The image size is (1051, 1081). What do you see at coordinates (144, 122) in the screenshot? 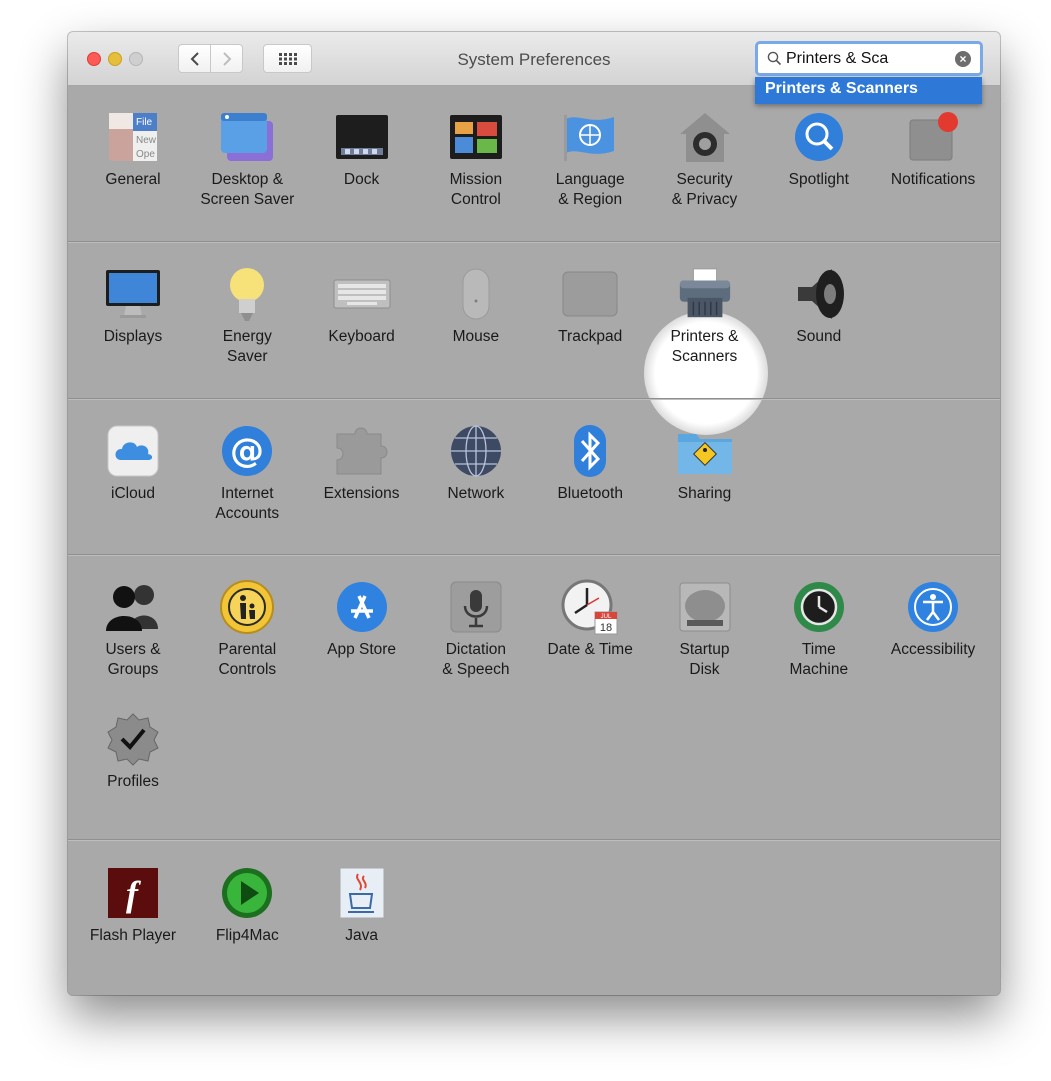
I see `svg-text: File` at bounding box center [144, 122].